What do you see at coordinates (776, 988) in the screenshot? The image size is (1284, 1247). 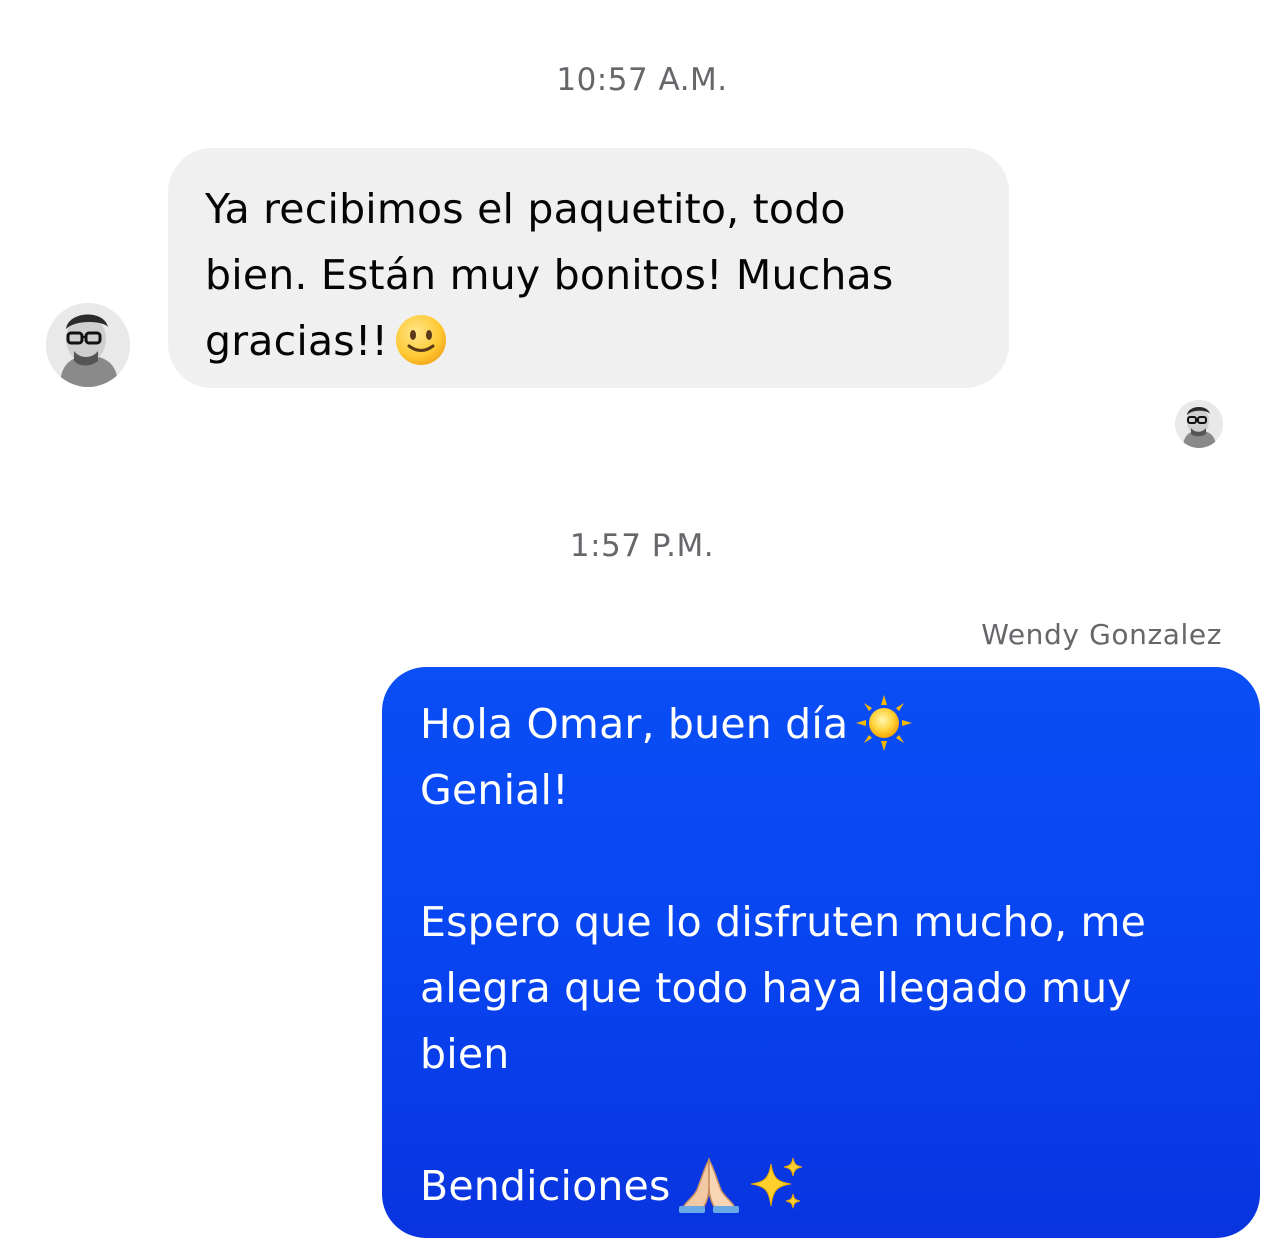 I see `message-text-line: alegra que todo haya llegado muy` at bounding box center [776, 988].